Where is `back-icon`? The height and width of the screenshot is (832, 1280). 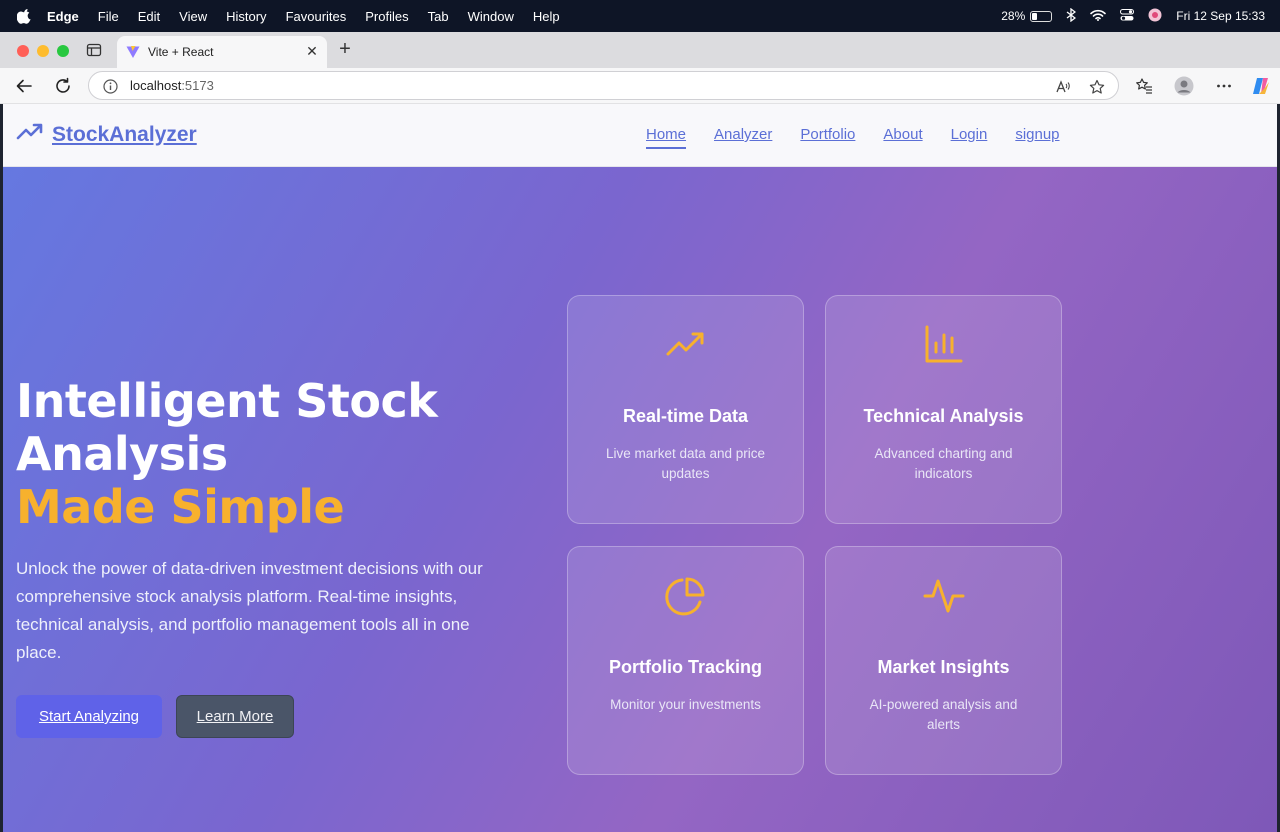
back-icon is located at coordinates (24, 86).